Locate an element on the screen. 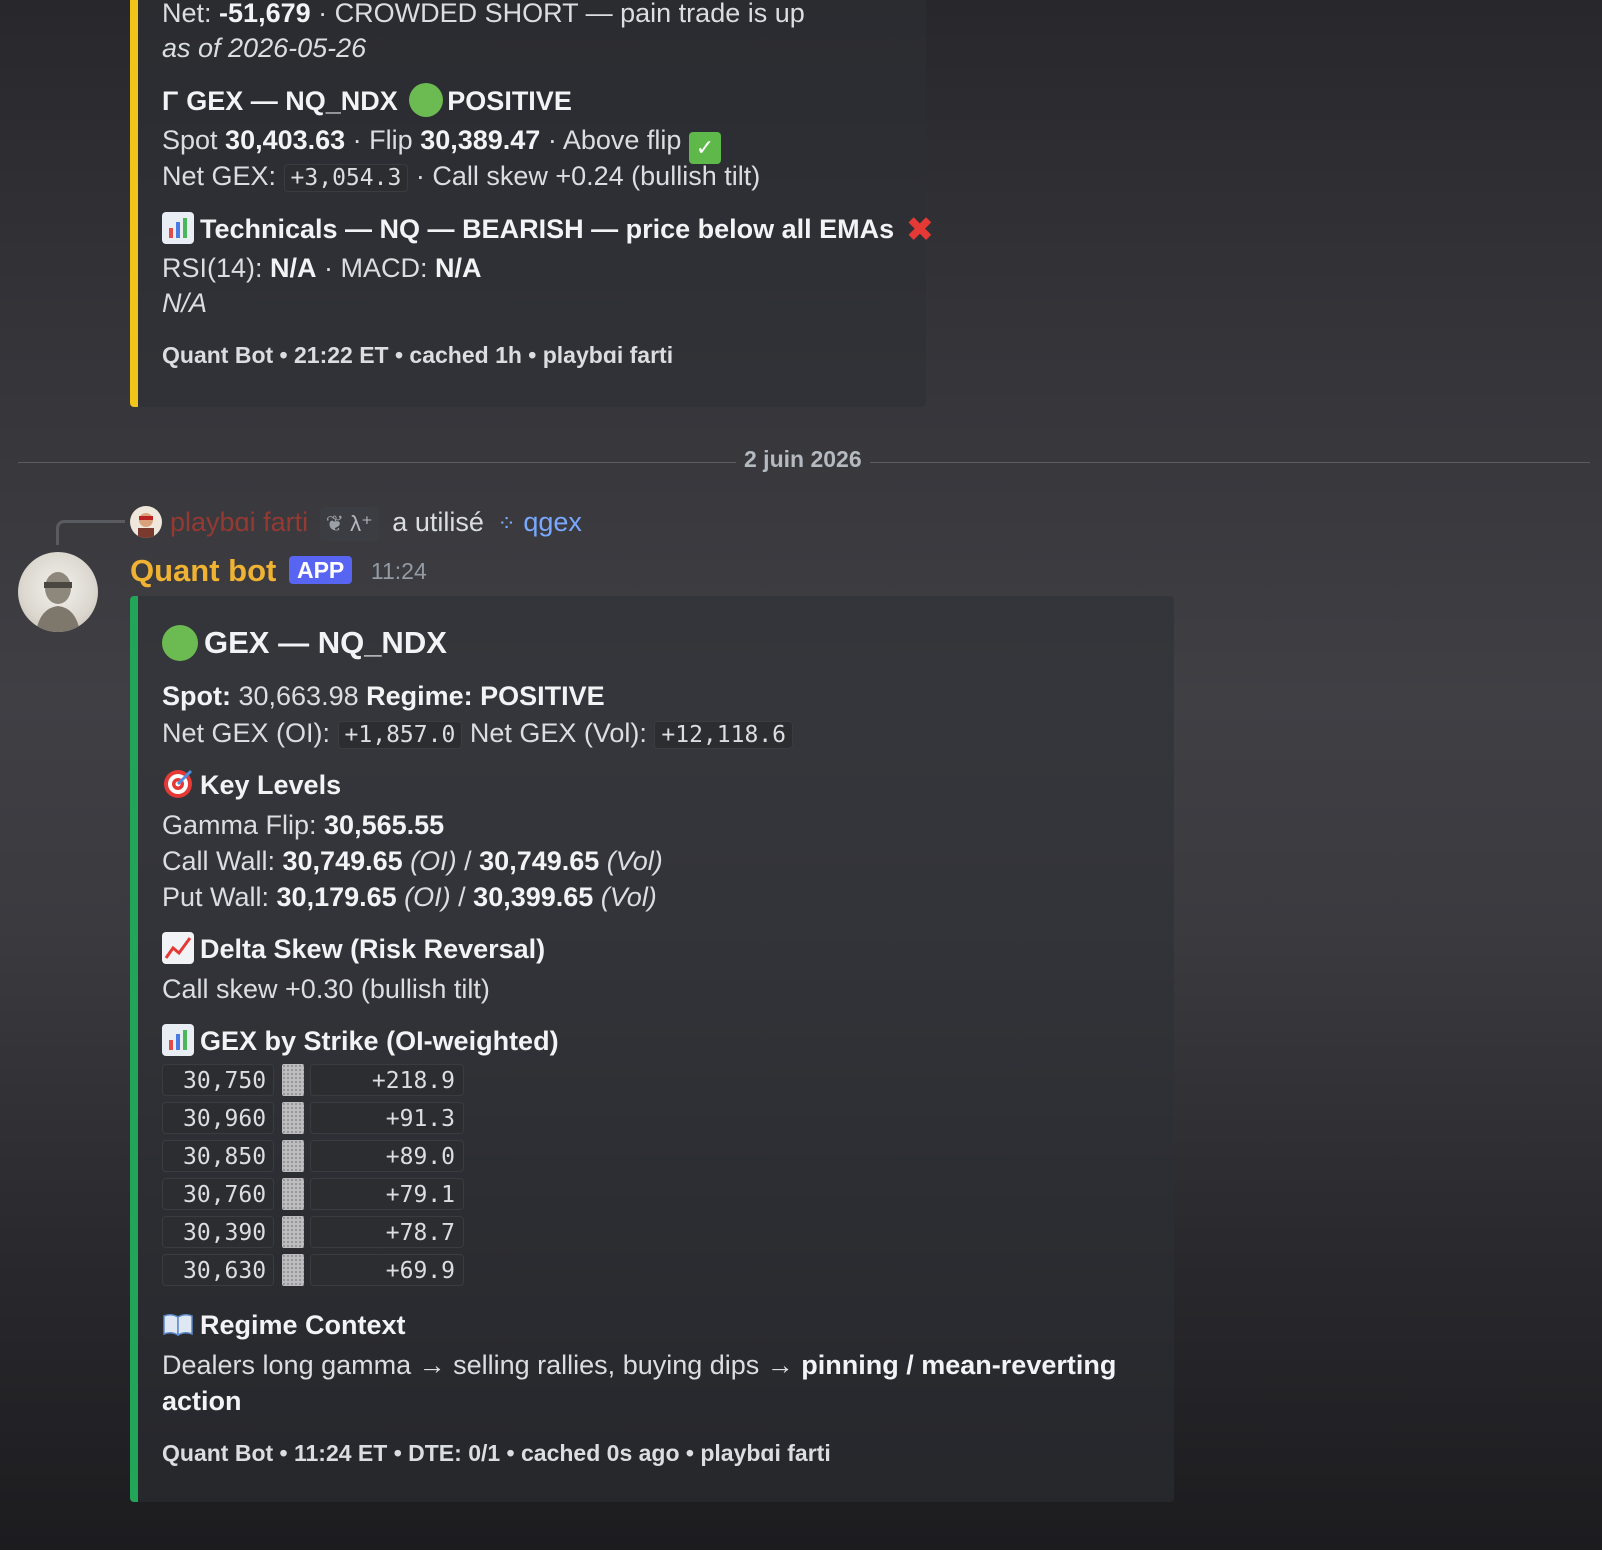  leaf-icon: ❦ is located at coordinates (335, 523).